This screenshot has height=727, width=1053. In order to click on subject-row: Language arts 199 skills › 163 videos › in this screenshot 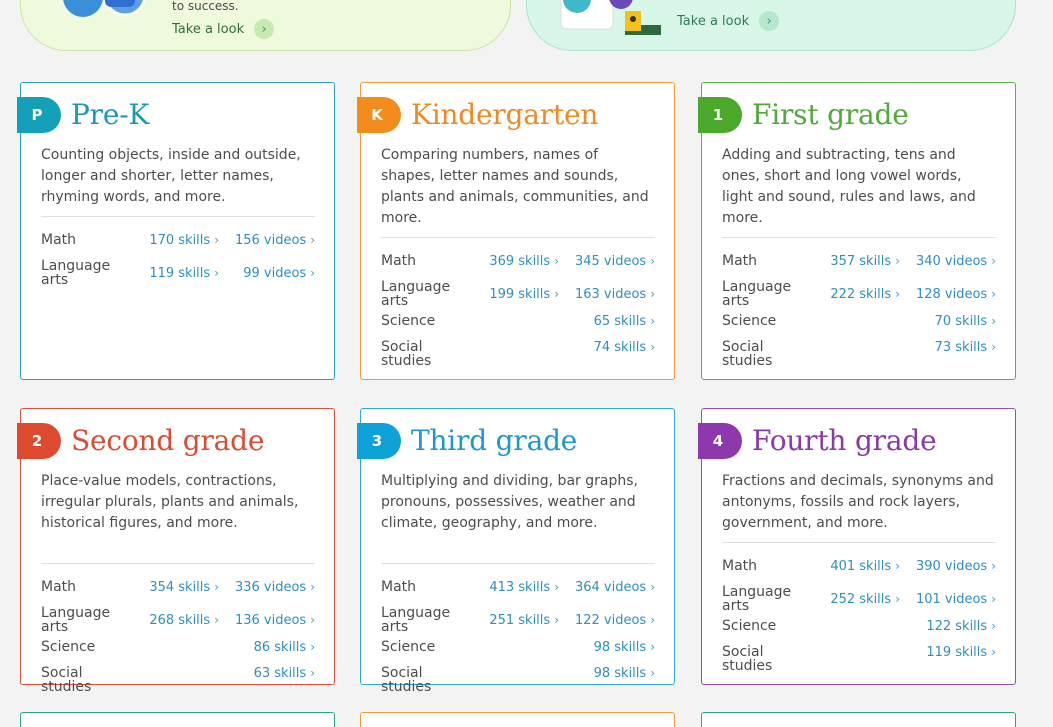, I will do `click(518, 296)`.